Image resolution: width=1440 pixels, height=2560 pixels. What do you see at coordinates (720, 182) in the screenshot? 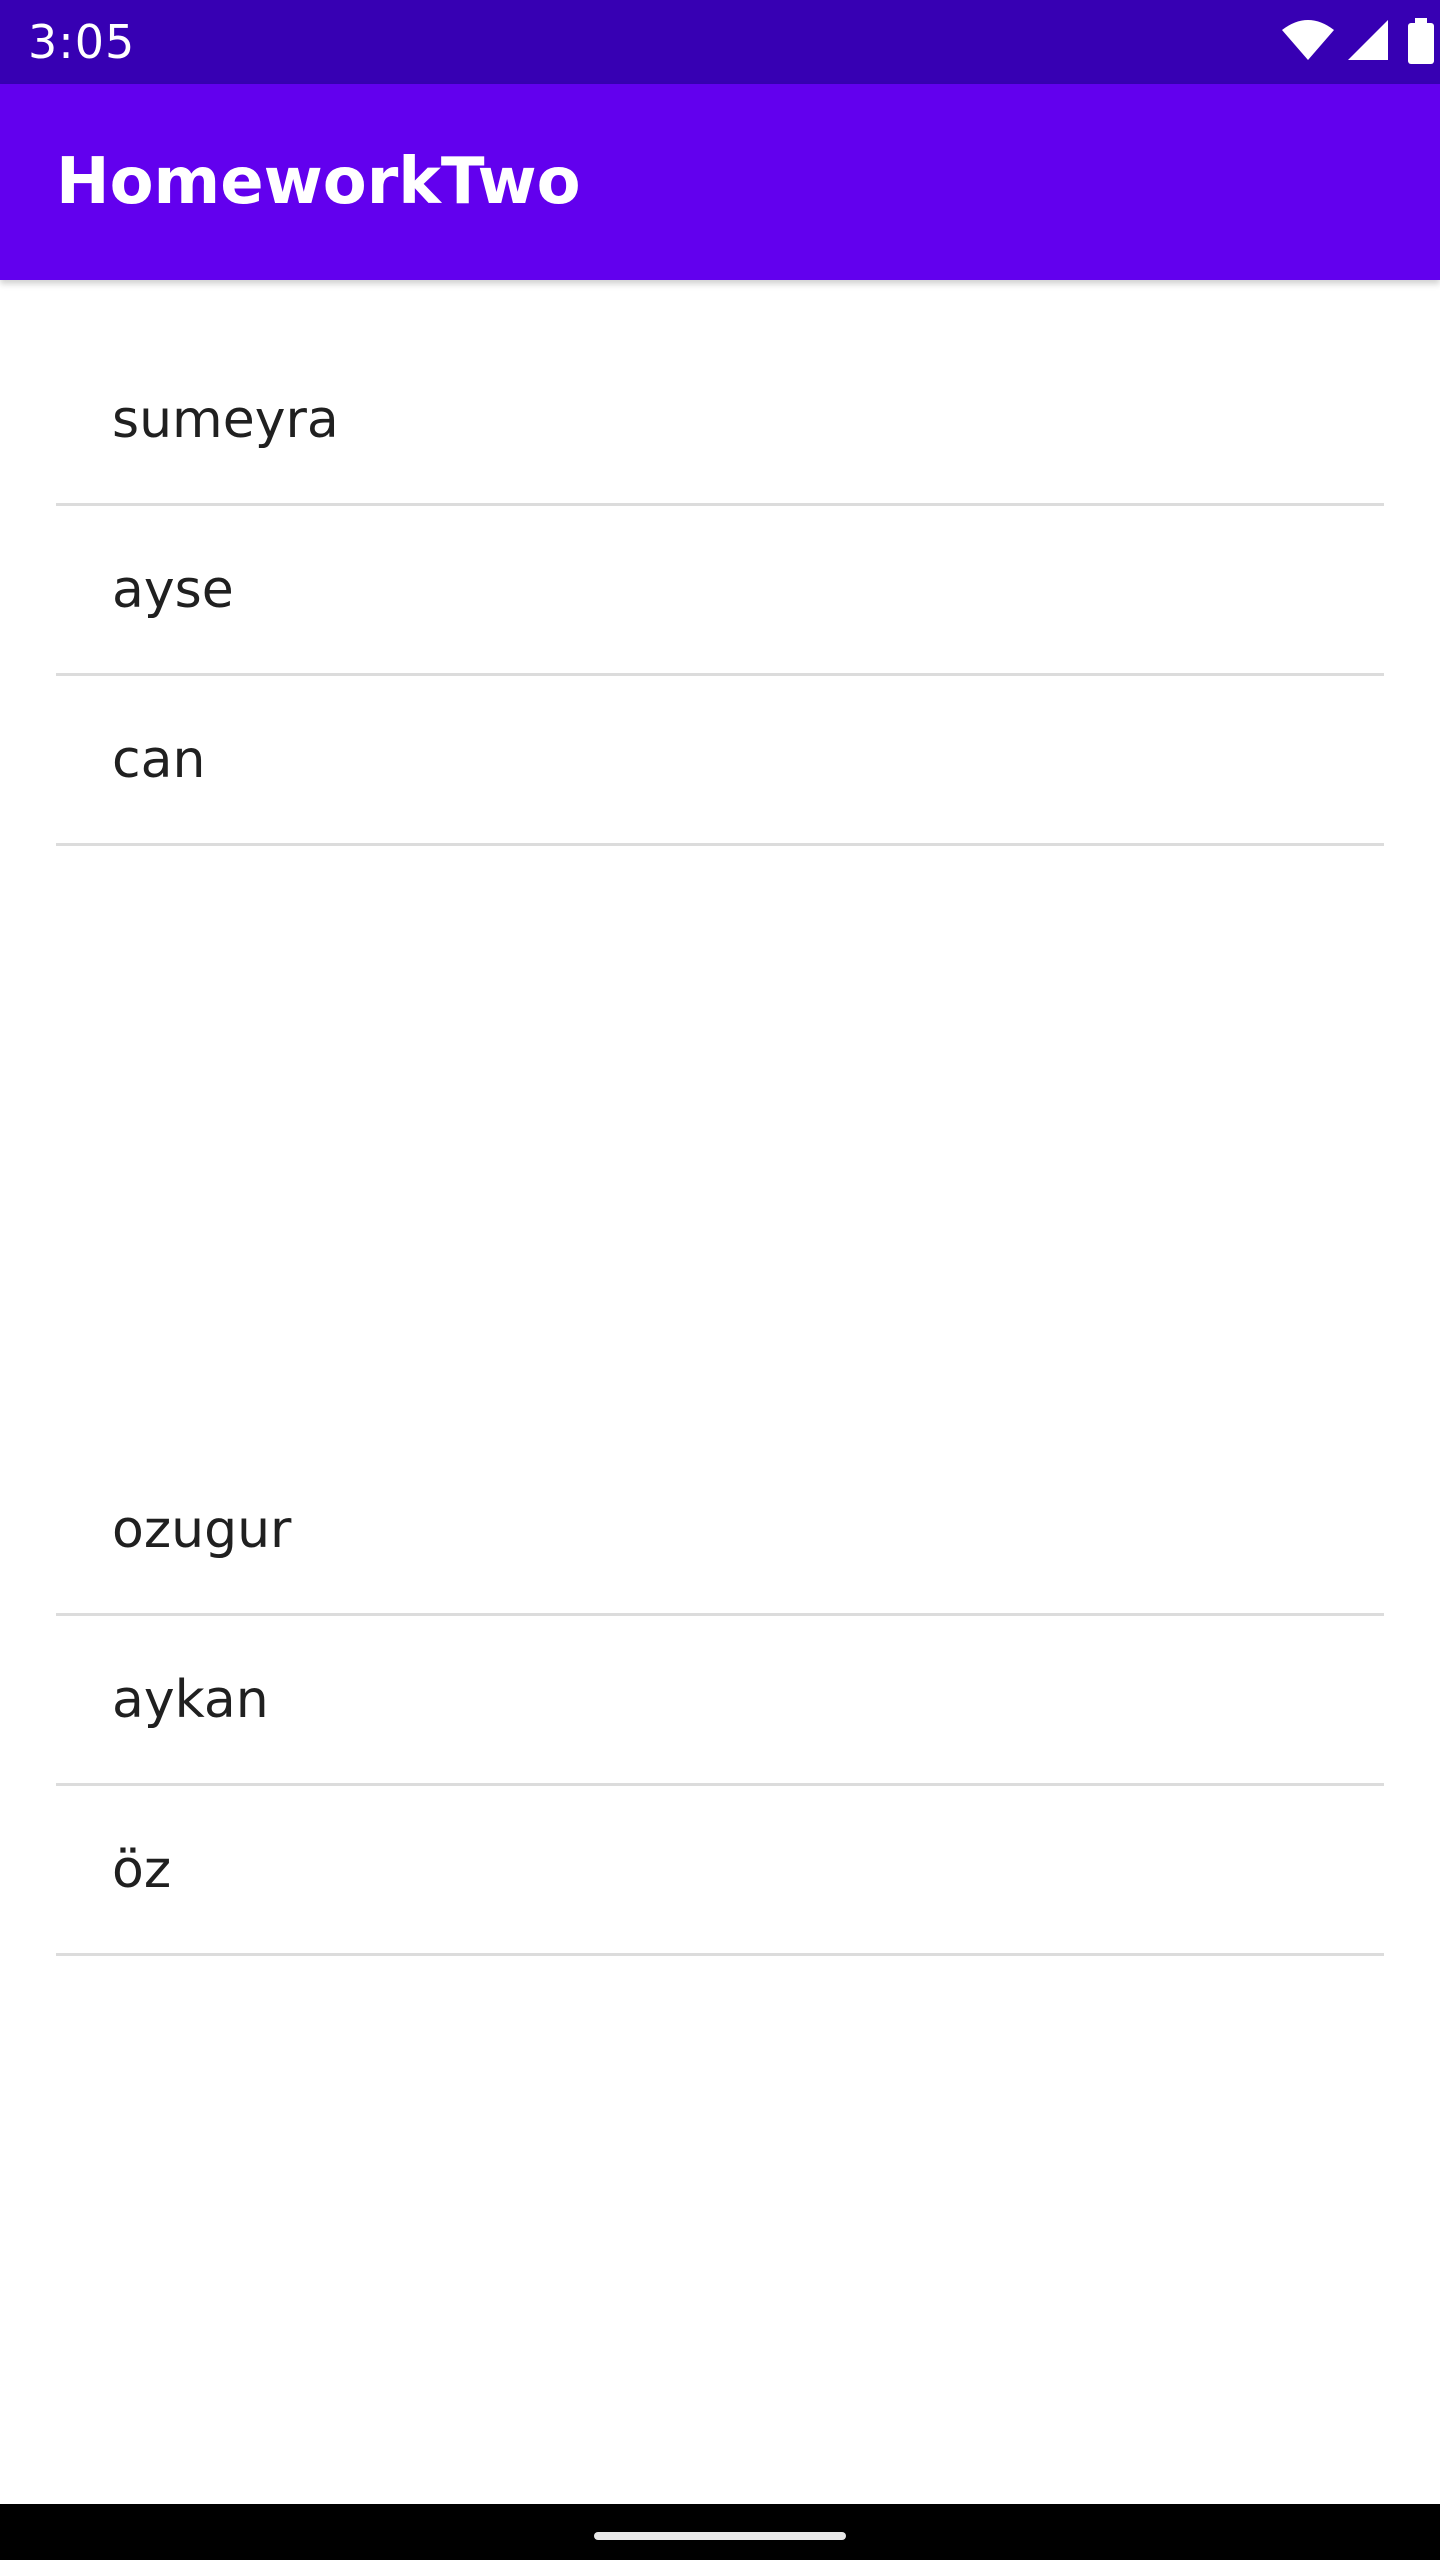
I see `app-bar: HomeworkTwo` at bounding box center [720, 182].